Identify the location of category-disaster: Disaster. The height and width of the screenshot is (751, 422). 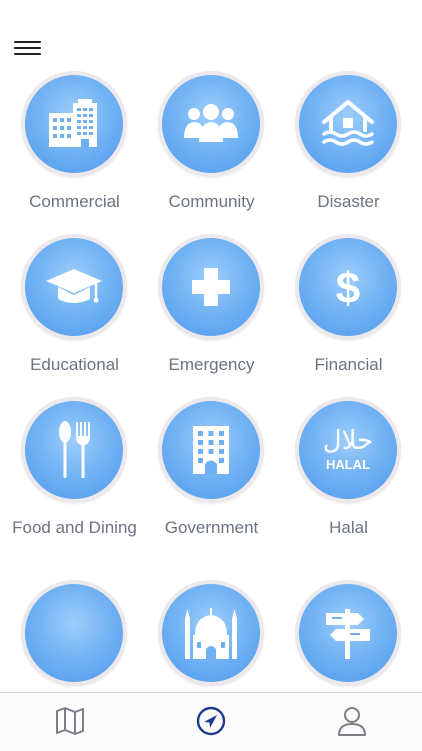
(348, 146).